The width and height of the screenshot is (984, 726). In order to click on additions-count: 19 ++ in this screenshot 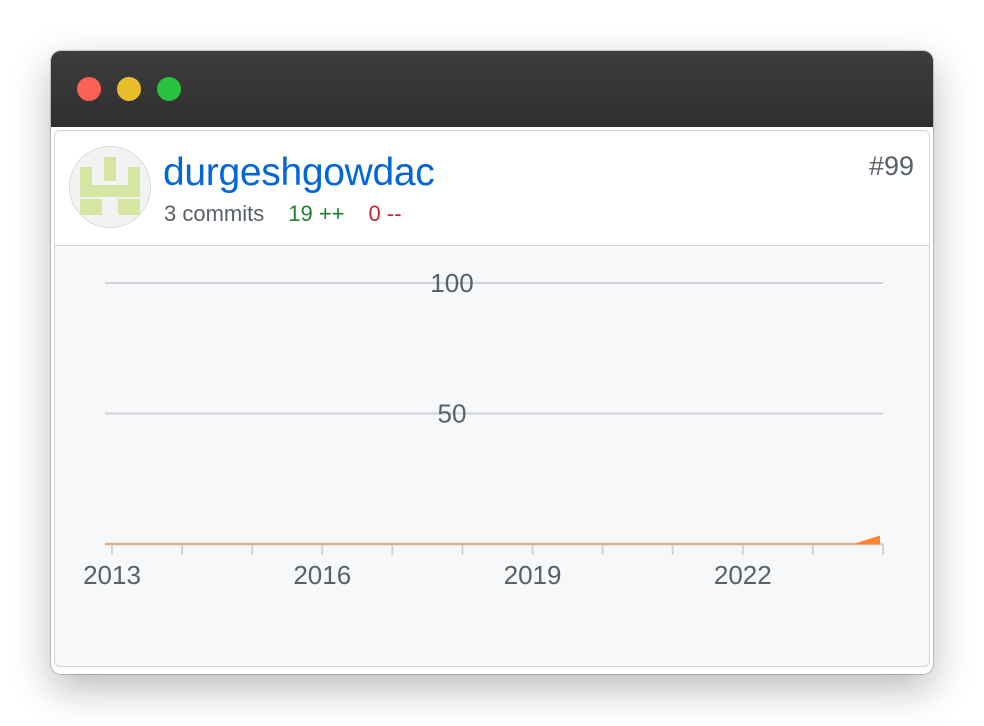, I will do `click(316, 213)`.